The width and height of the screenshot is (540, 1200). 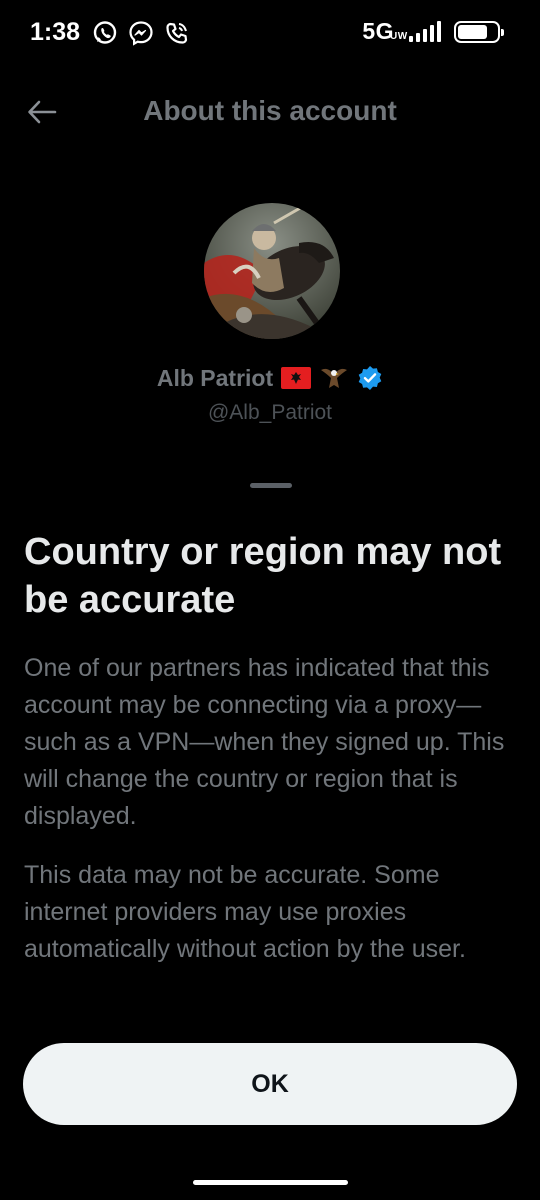 I want to click on avatar, so click(x=272, y=271).